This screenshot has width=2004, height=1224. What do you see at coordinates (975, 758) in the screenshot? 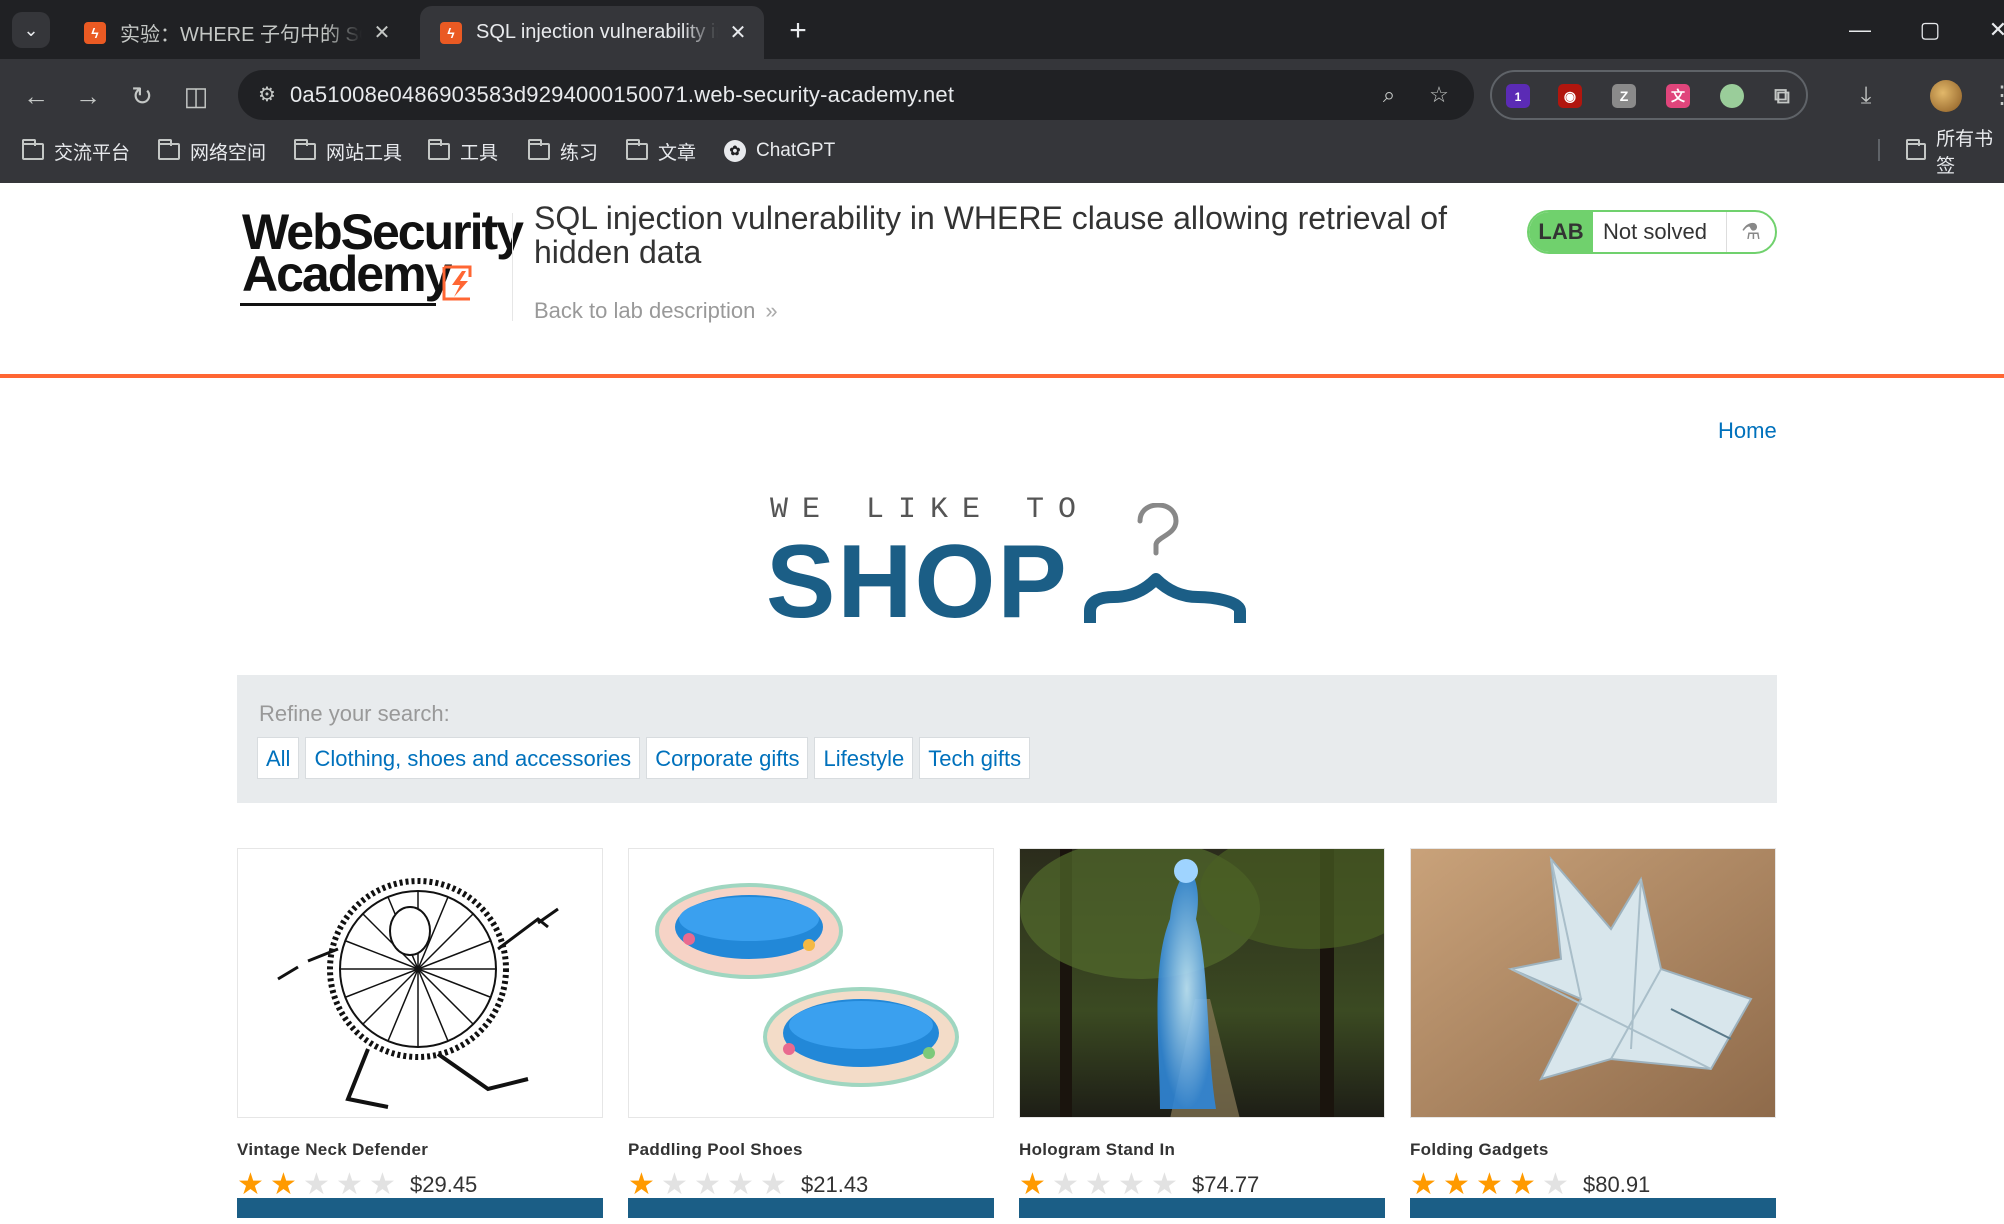
I see `category-tech-gifts: Tech gifts` at bounding box center [975, 758].